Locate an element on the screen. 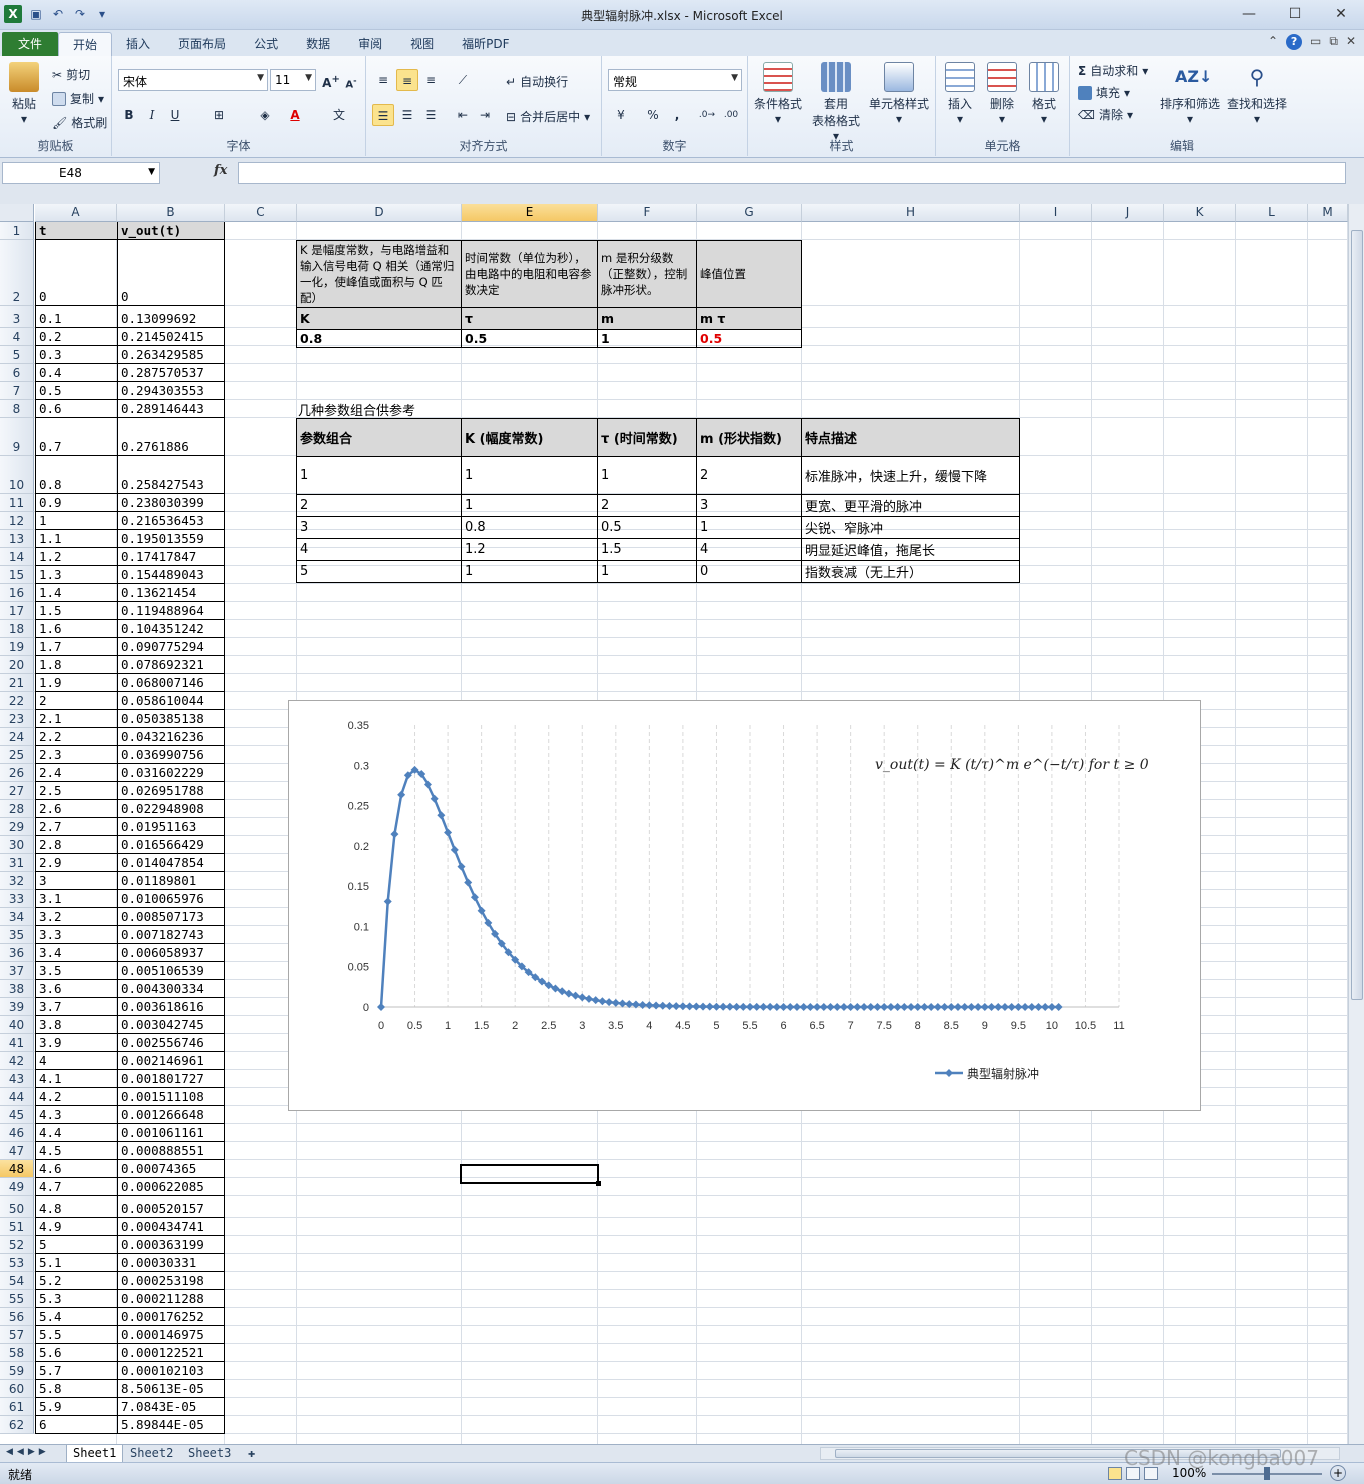 The height and width of the screenshot is (1484, 1364). cell-t: 1.6 is located at coordinates (76, 629).